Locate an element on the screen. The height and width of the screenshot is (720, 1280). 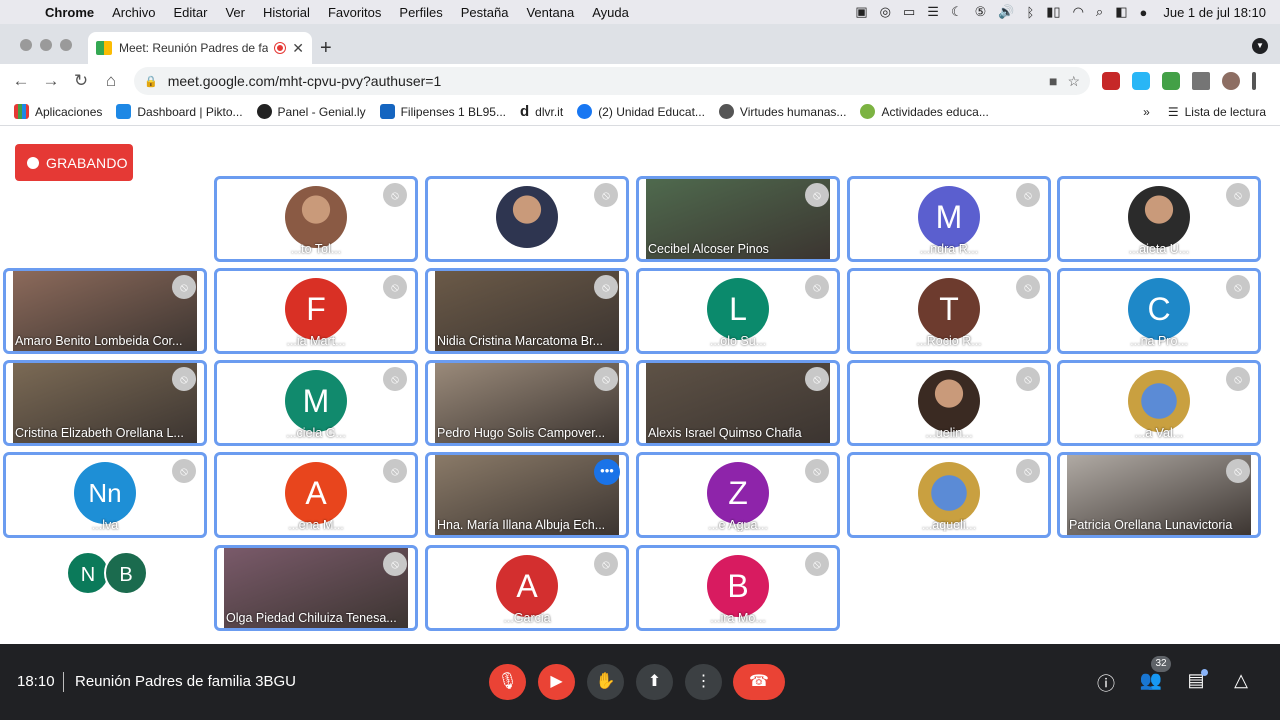
participant-tile: Pedro Hugo Solis Campover... ⦸ is located at coordinates (527, 403).